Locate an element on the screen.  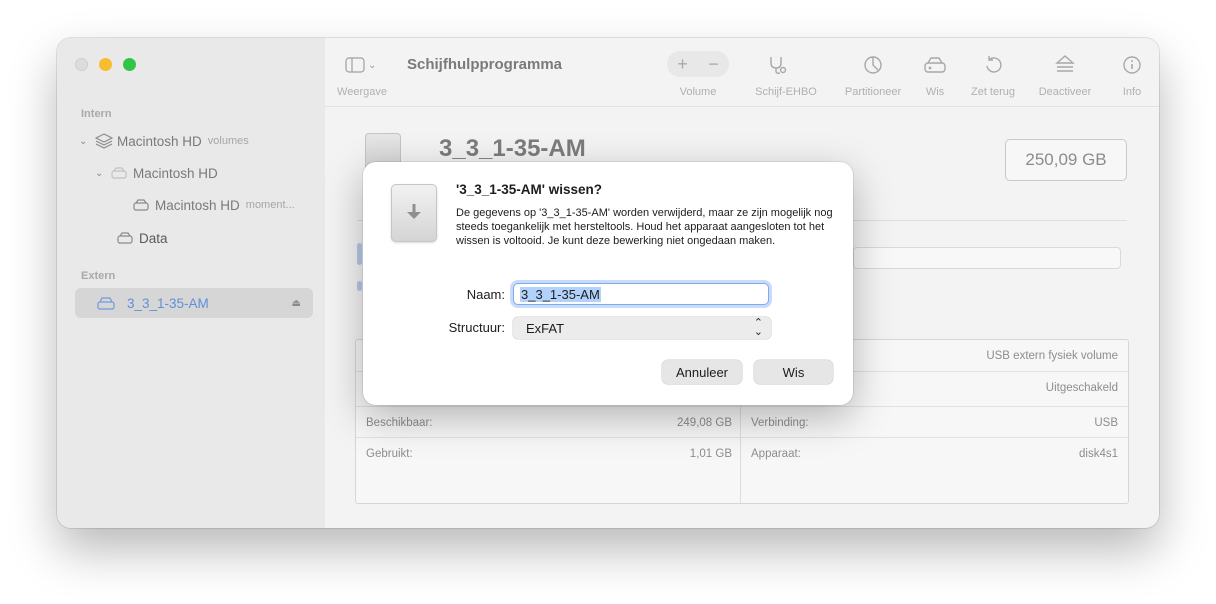
sidebar-item-macintosh-hd-volume: ⌄ Macintosh HD is located at coordinates (156, 173).